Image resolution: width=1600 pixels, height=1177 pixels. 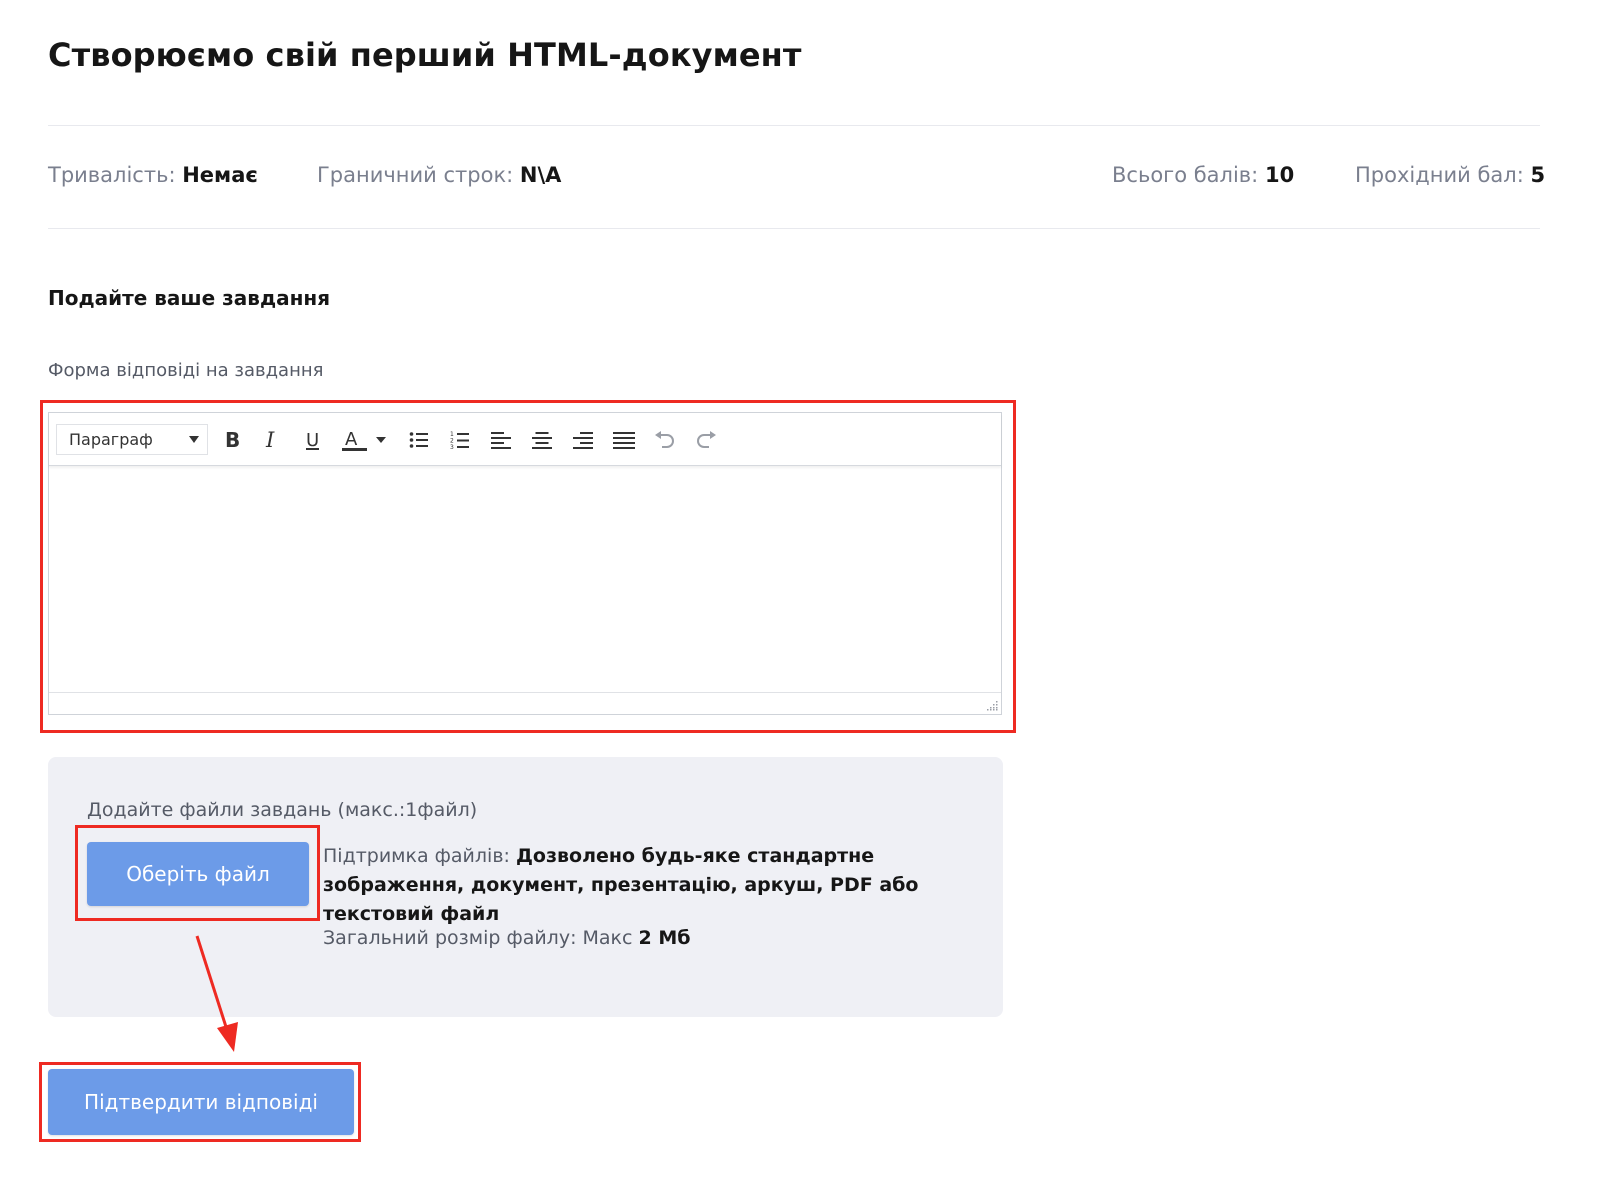 I want to click on format-select: Параграф, so click(x=132, y=439).